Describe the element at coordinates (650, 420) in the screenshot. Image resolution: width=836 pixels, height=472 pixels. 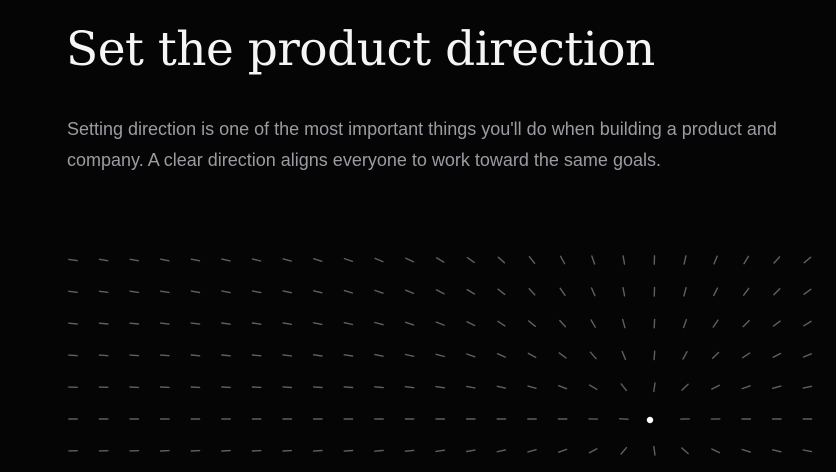
I see `focus-dot` at that location.